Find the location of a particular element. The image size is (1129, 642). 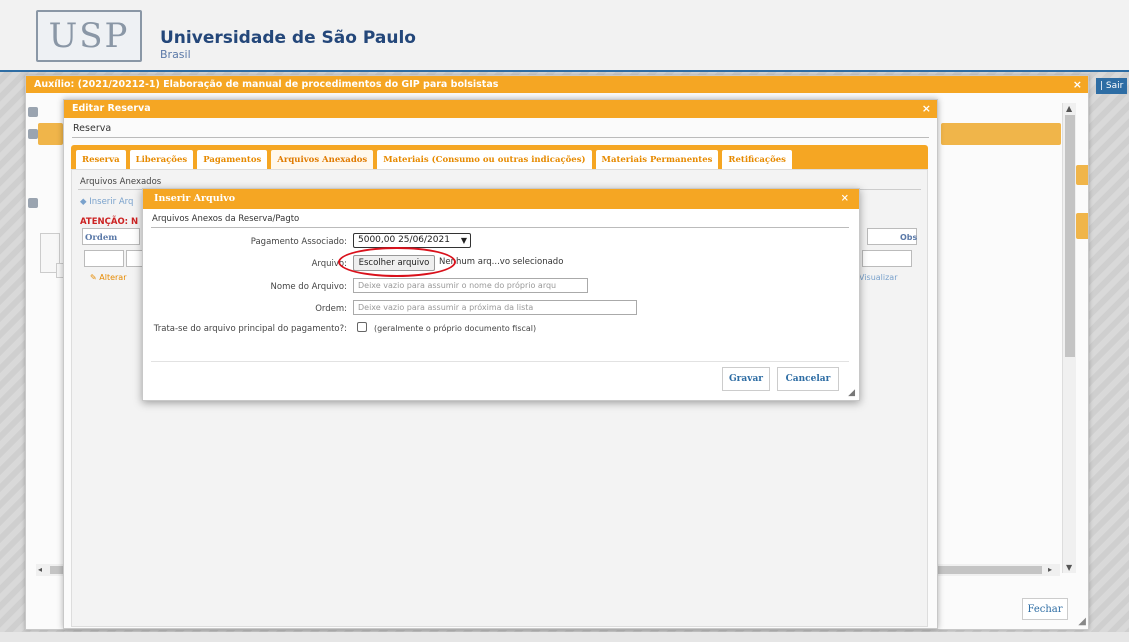

ordem-label: Ordem: is located at coordinates (331, 309).